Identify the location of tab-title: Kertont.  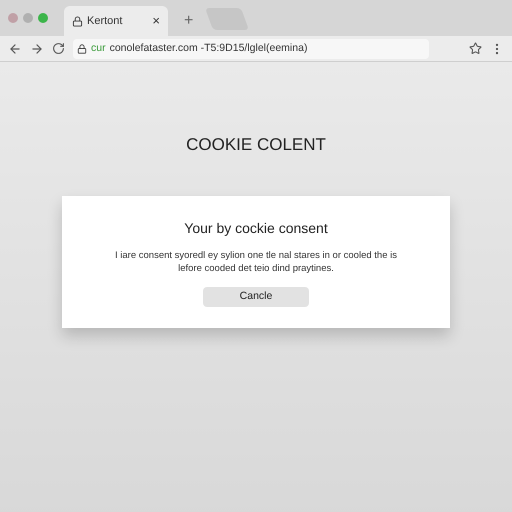
(105, 21).